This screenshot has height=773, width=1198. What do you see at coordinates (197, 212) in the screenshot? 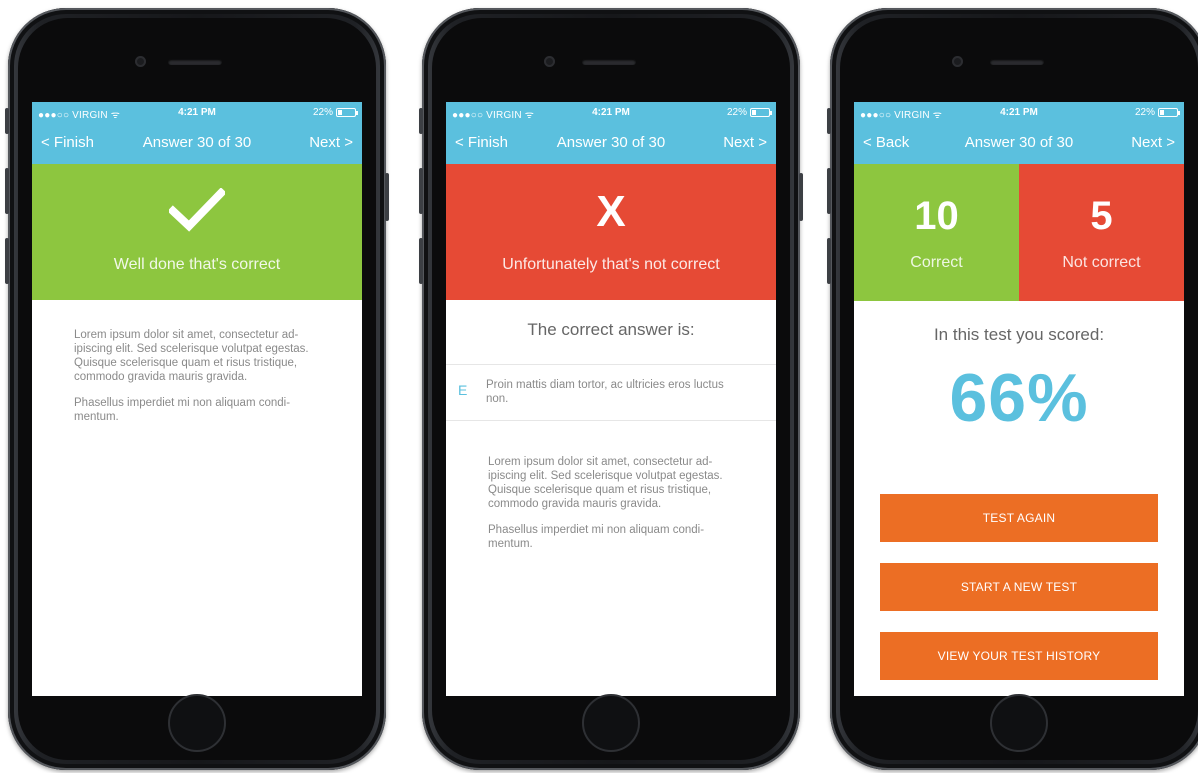
I see `checkmark-icon` at bounding box center [197, 212].